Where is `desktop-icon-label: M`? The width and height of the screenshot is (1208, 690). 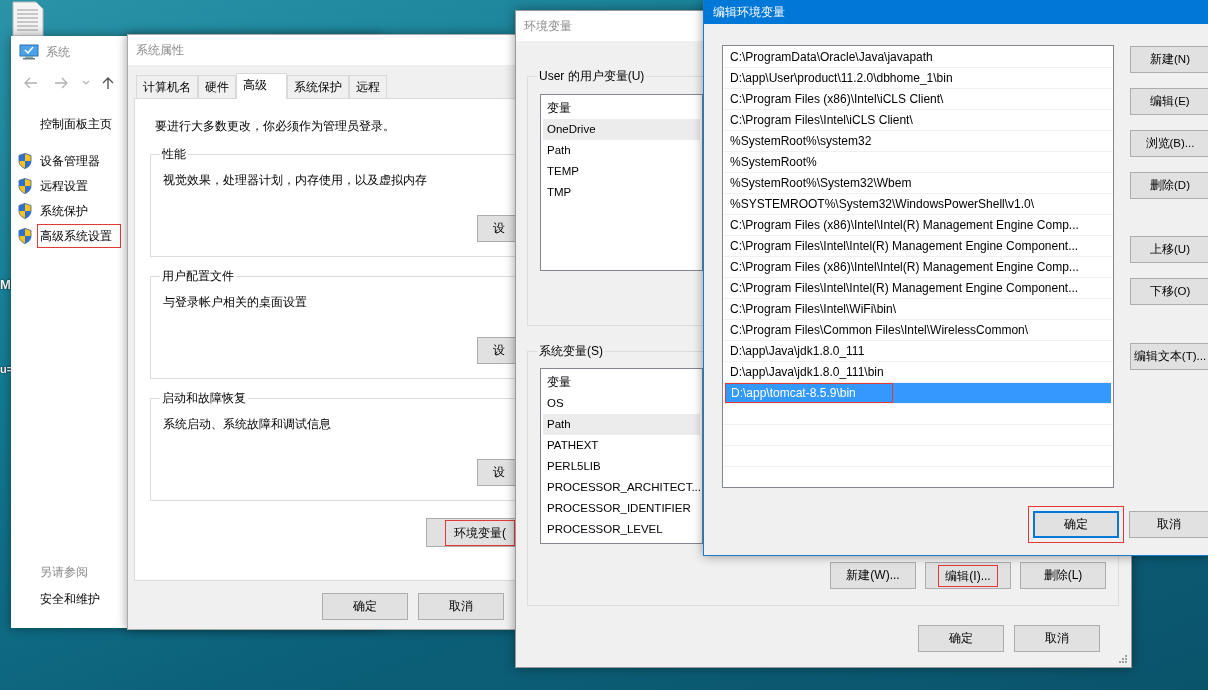
desktop-icon-label: M is located at coordinates (5, 284).